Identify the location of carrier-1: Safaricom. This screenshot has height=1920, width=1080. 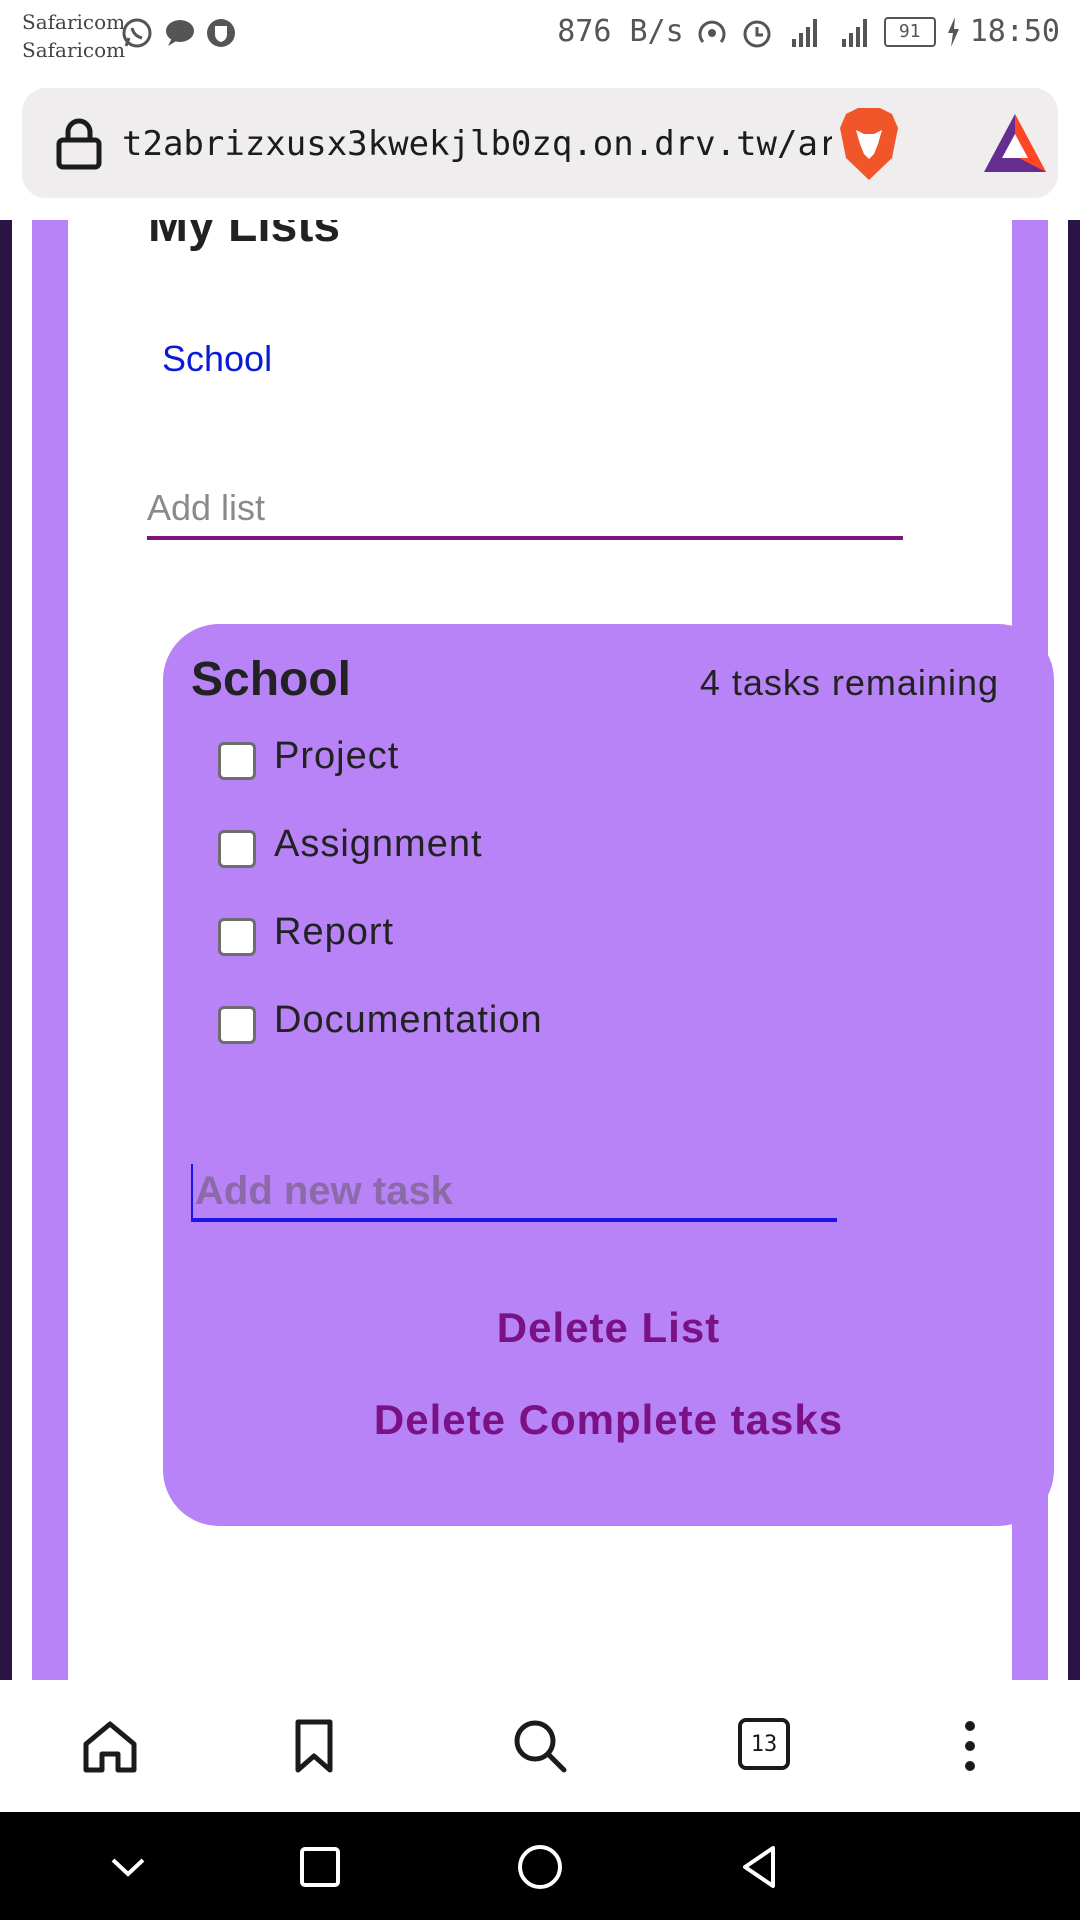
(74, 22).